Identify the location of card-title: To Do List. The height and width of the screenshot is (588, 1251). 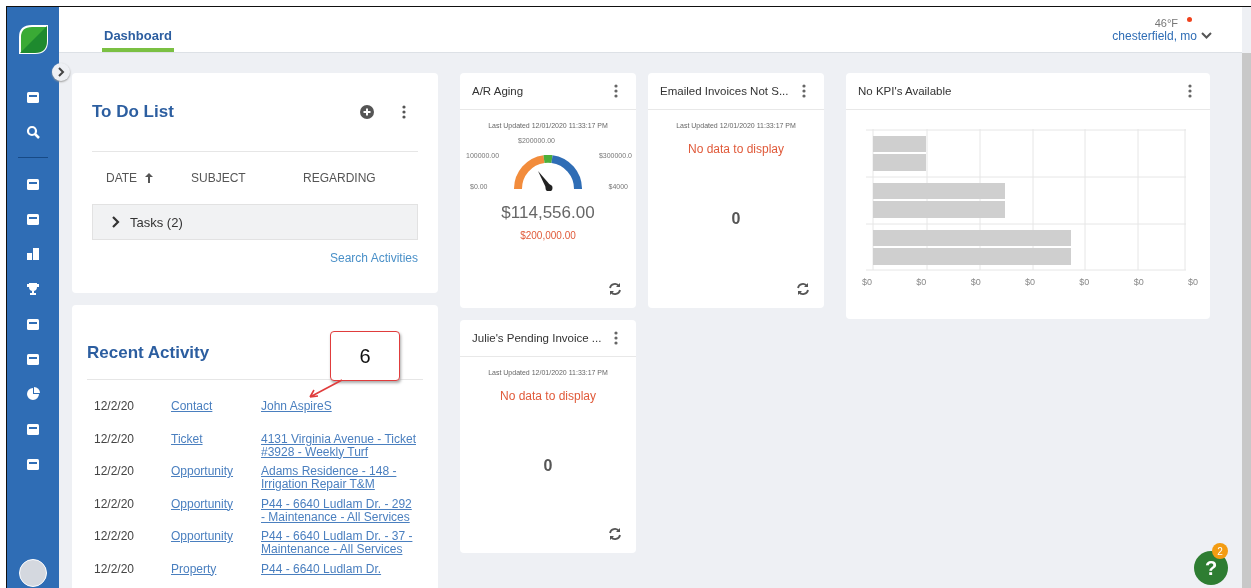
(133, 112).